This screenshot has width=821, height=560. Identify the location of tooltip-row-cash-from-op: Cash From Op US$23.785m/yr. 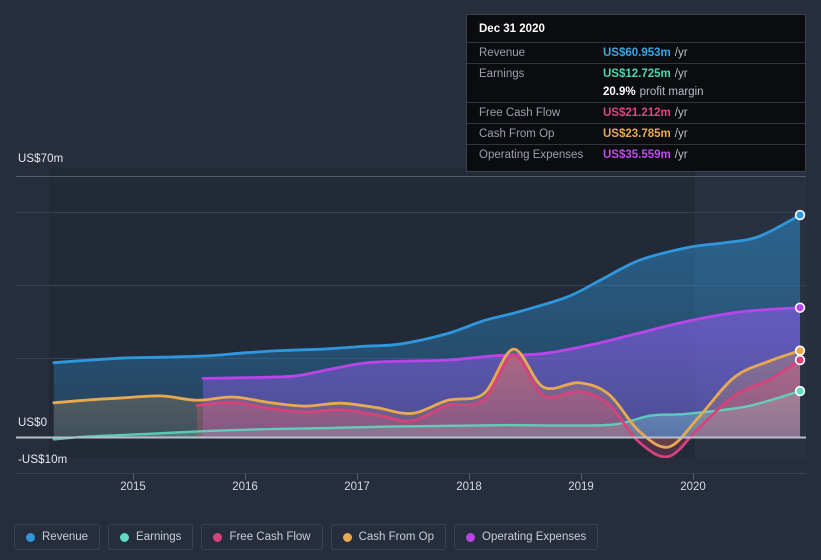
(636, 133).